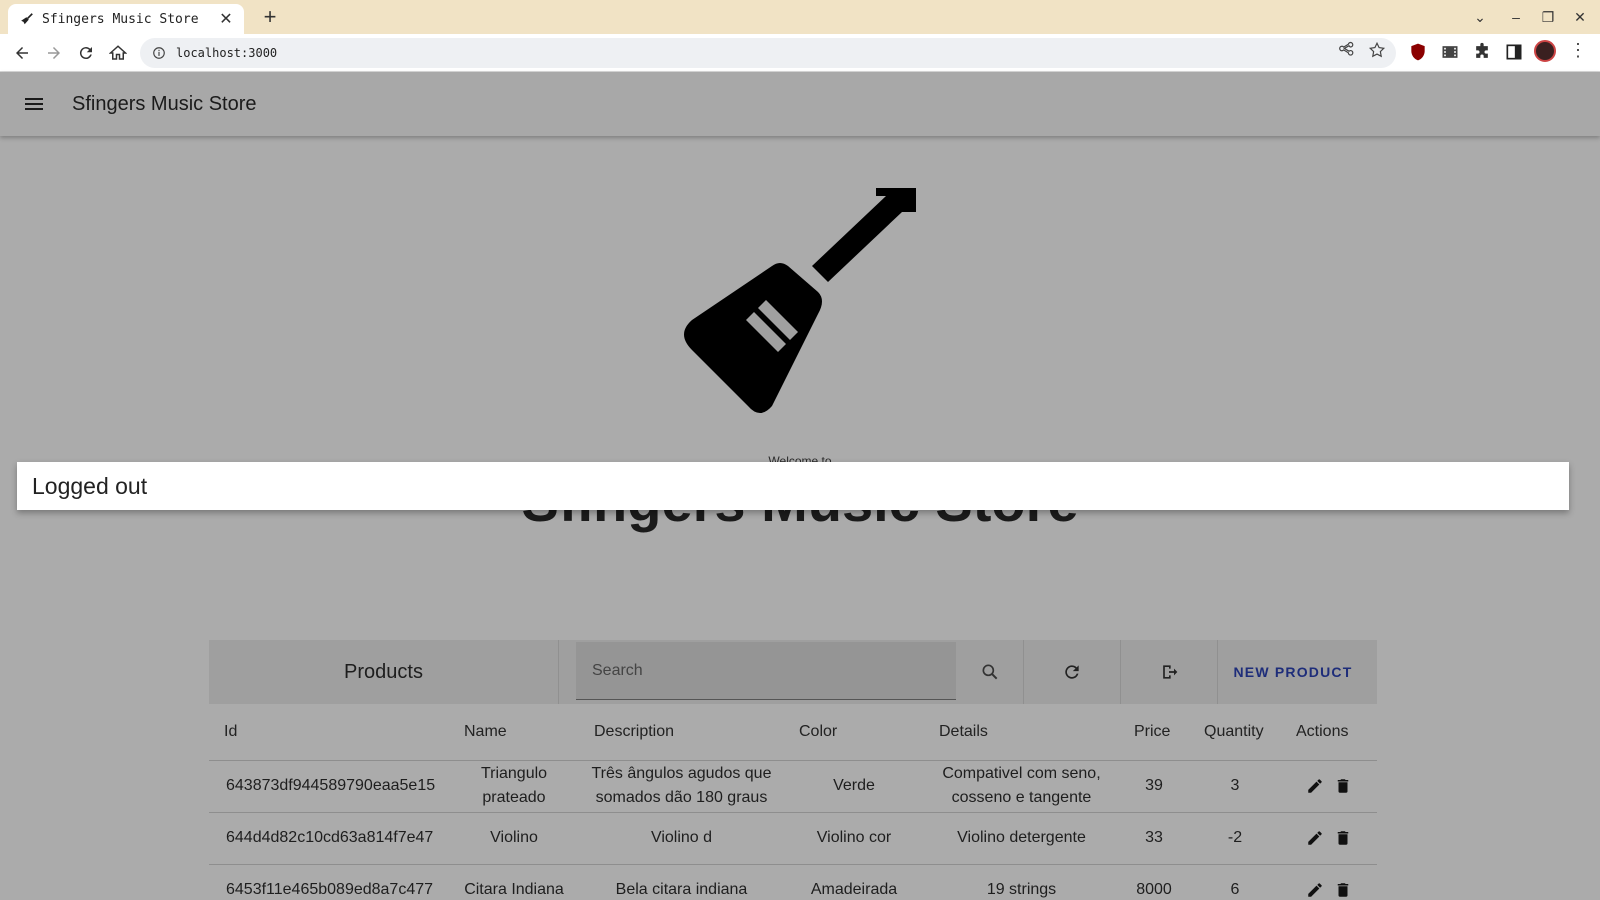 The image size is (1600, 900). Describe the element at coordinates (226, 19) in the screenshot. I see `close-tab-icon: ✕` at that location.